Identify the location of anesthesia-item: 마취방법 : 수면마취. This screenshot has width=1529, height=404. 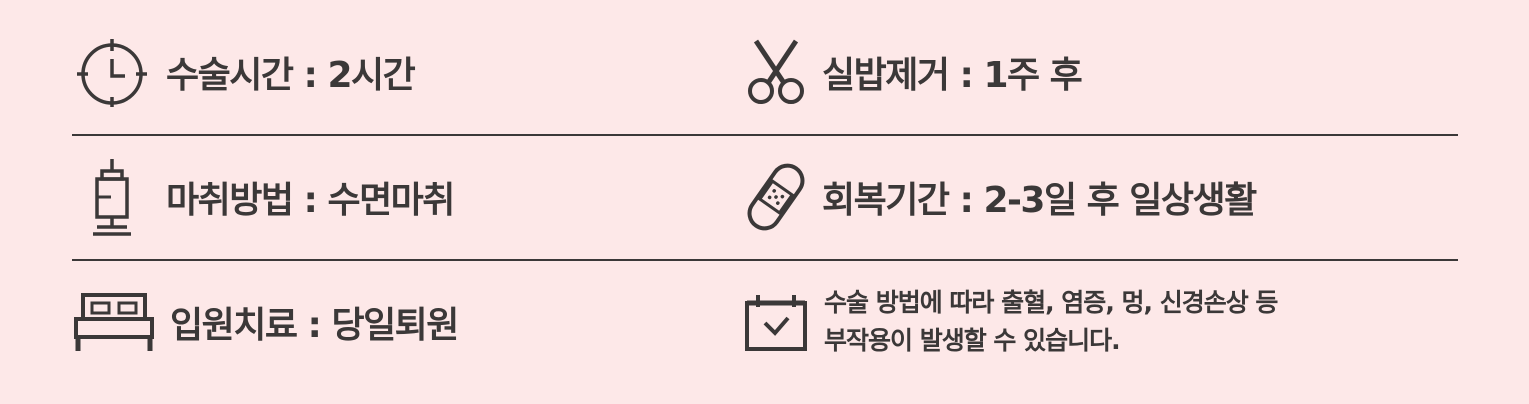
(402, 197).